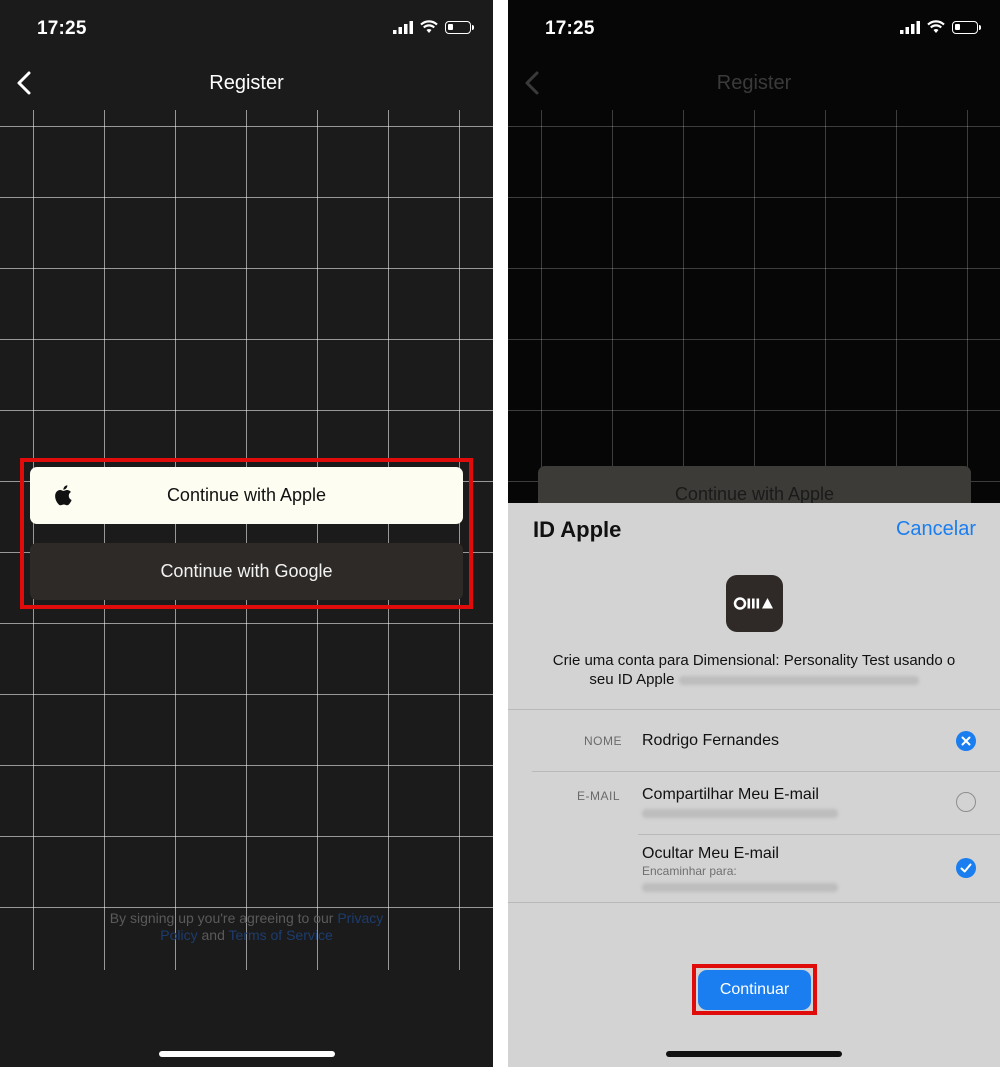 The width and height of the screenshot is (1000, 1067). I want to click on share-email-option: Compartilhar Meu E-mail, so click(730, 795).